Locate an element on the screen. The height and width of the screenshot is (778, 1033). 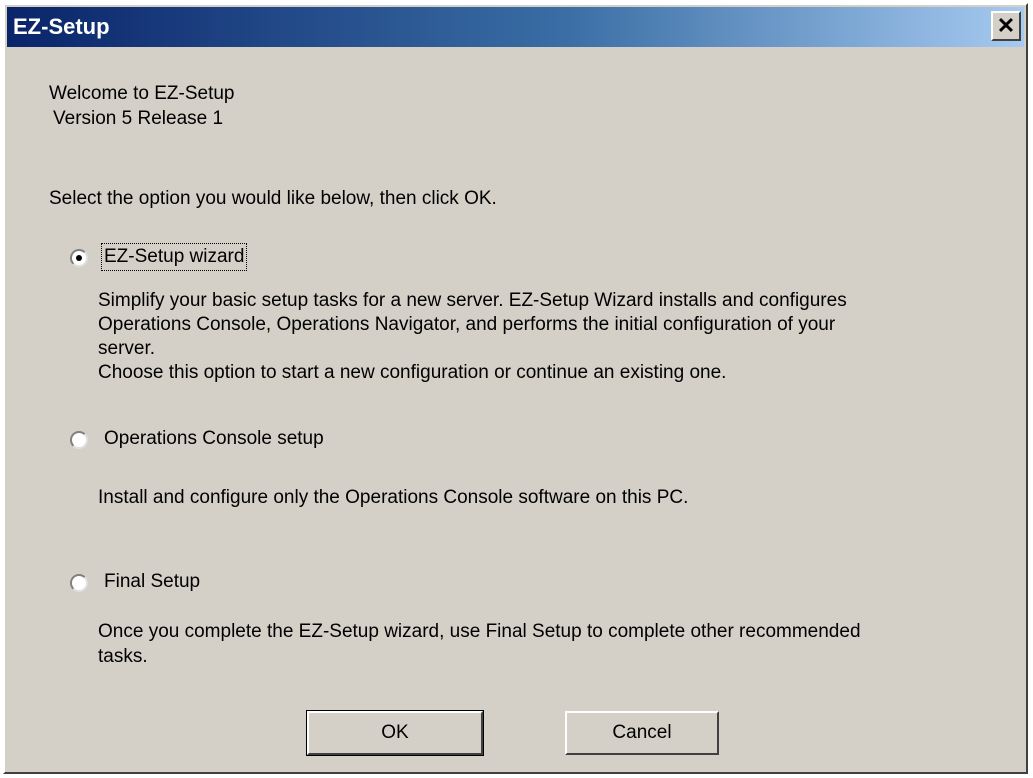
option-desc-line: tasks. is located at coordinates (123, 656).